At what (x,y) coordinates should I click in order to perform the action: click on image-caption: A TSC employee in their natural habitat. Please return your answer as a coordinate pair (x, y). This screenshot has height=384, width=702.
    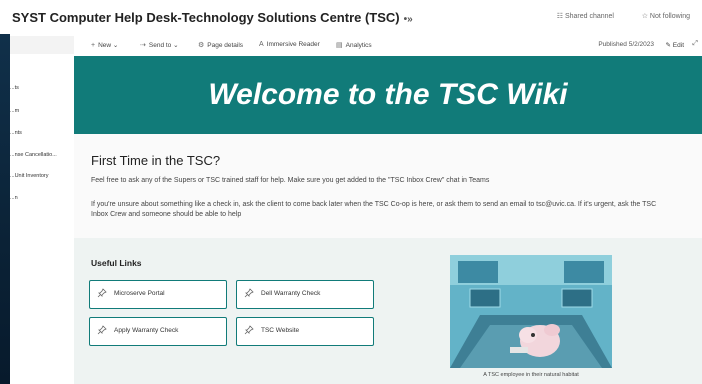
    Looking at the image, I should click on (531, 375).